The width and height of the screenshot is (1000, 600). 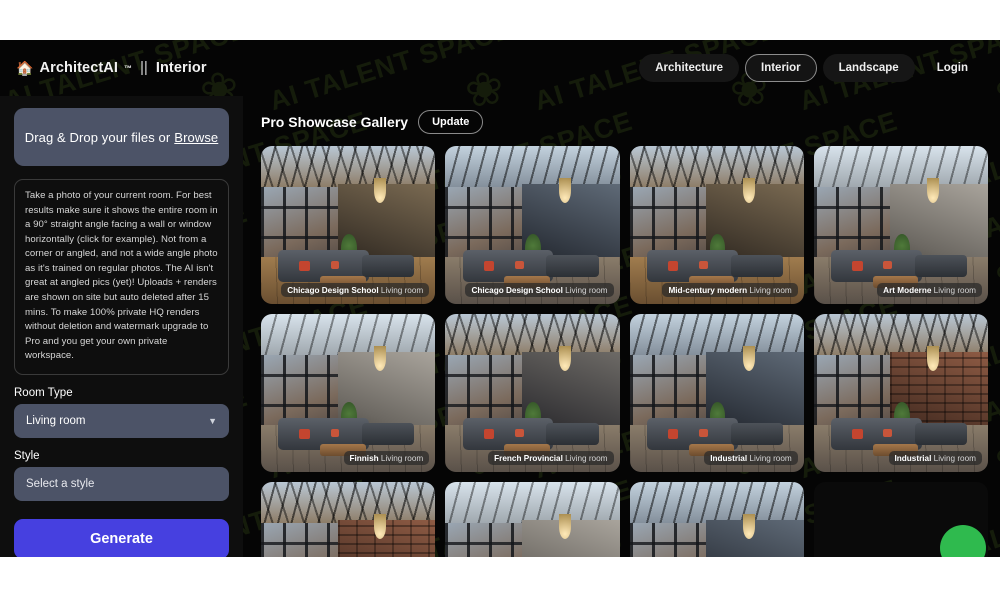 I want to click on chevron-down-icon: ▼, so click(x=212, y=420).